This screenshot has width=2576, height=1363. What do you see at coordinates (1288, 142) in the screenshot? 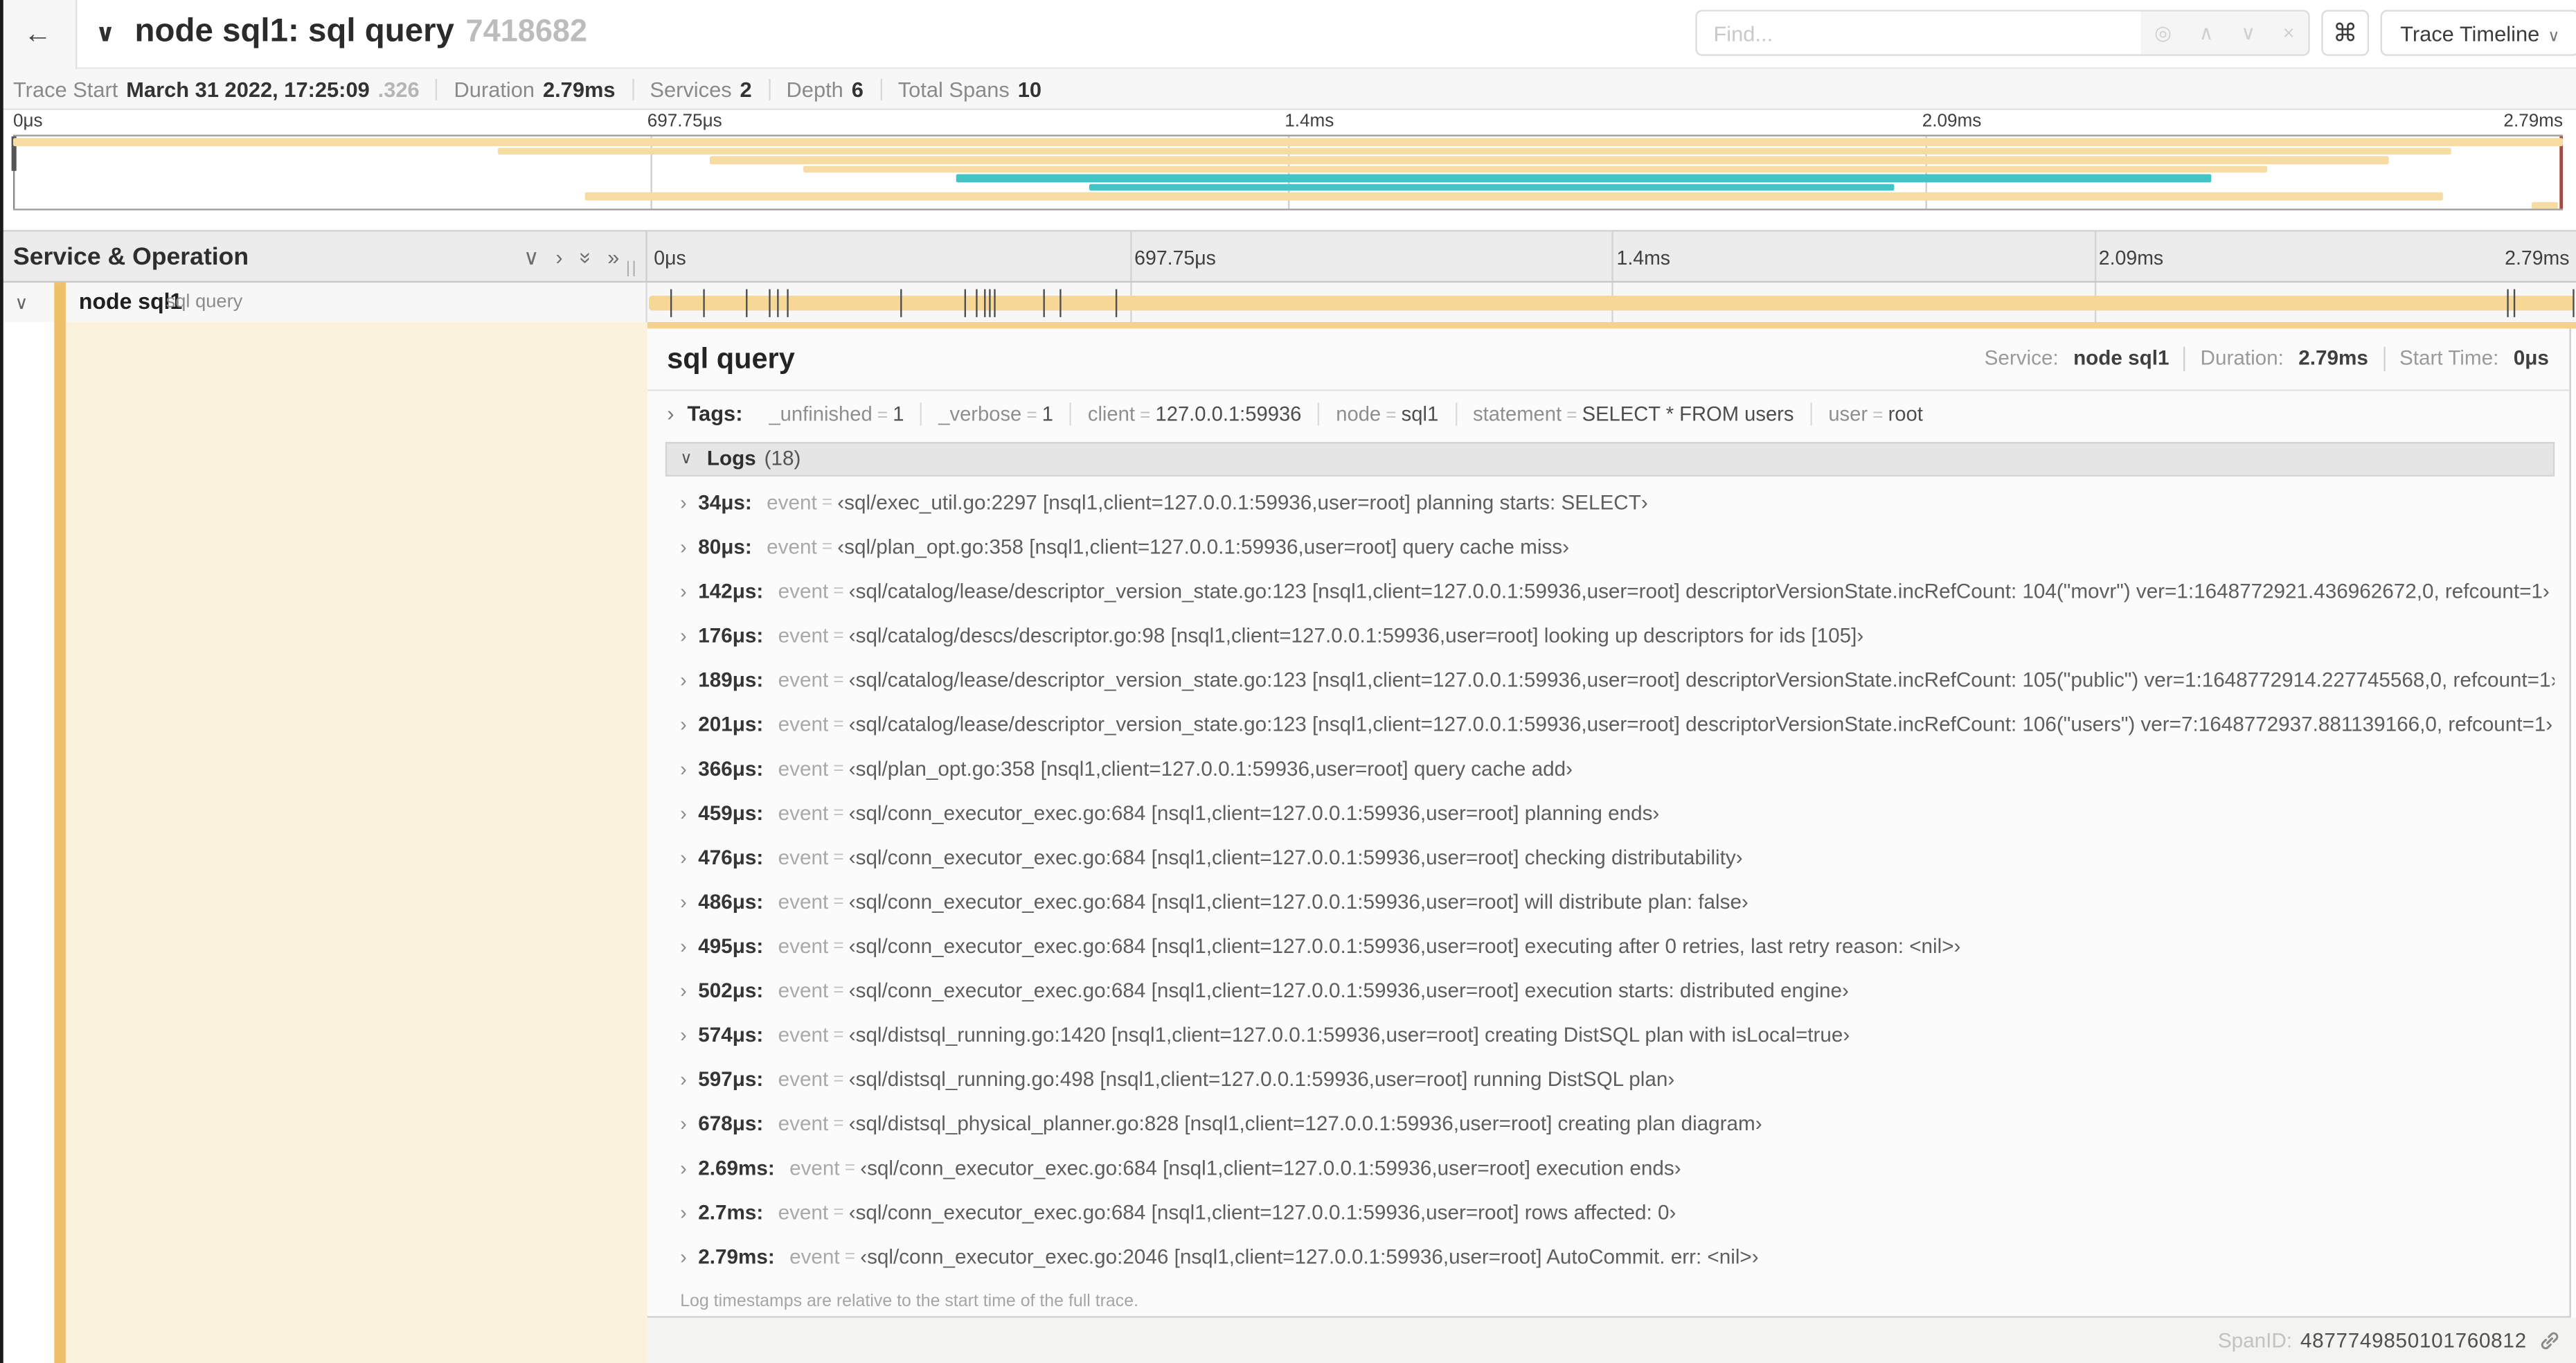
I see `minimap-span-bar` at bounding box center [1288, 142].